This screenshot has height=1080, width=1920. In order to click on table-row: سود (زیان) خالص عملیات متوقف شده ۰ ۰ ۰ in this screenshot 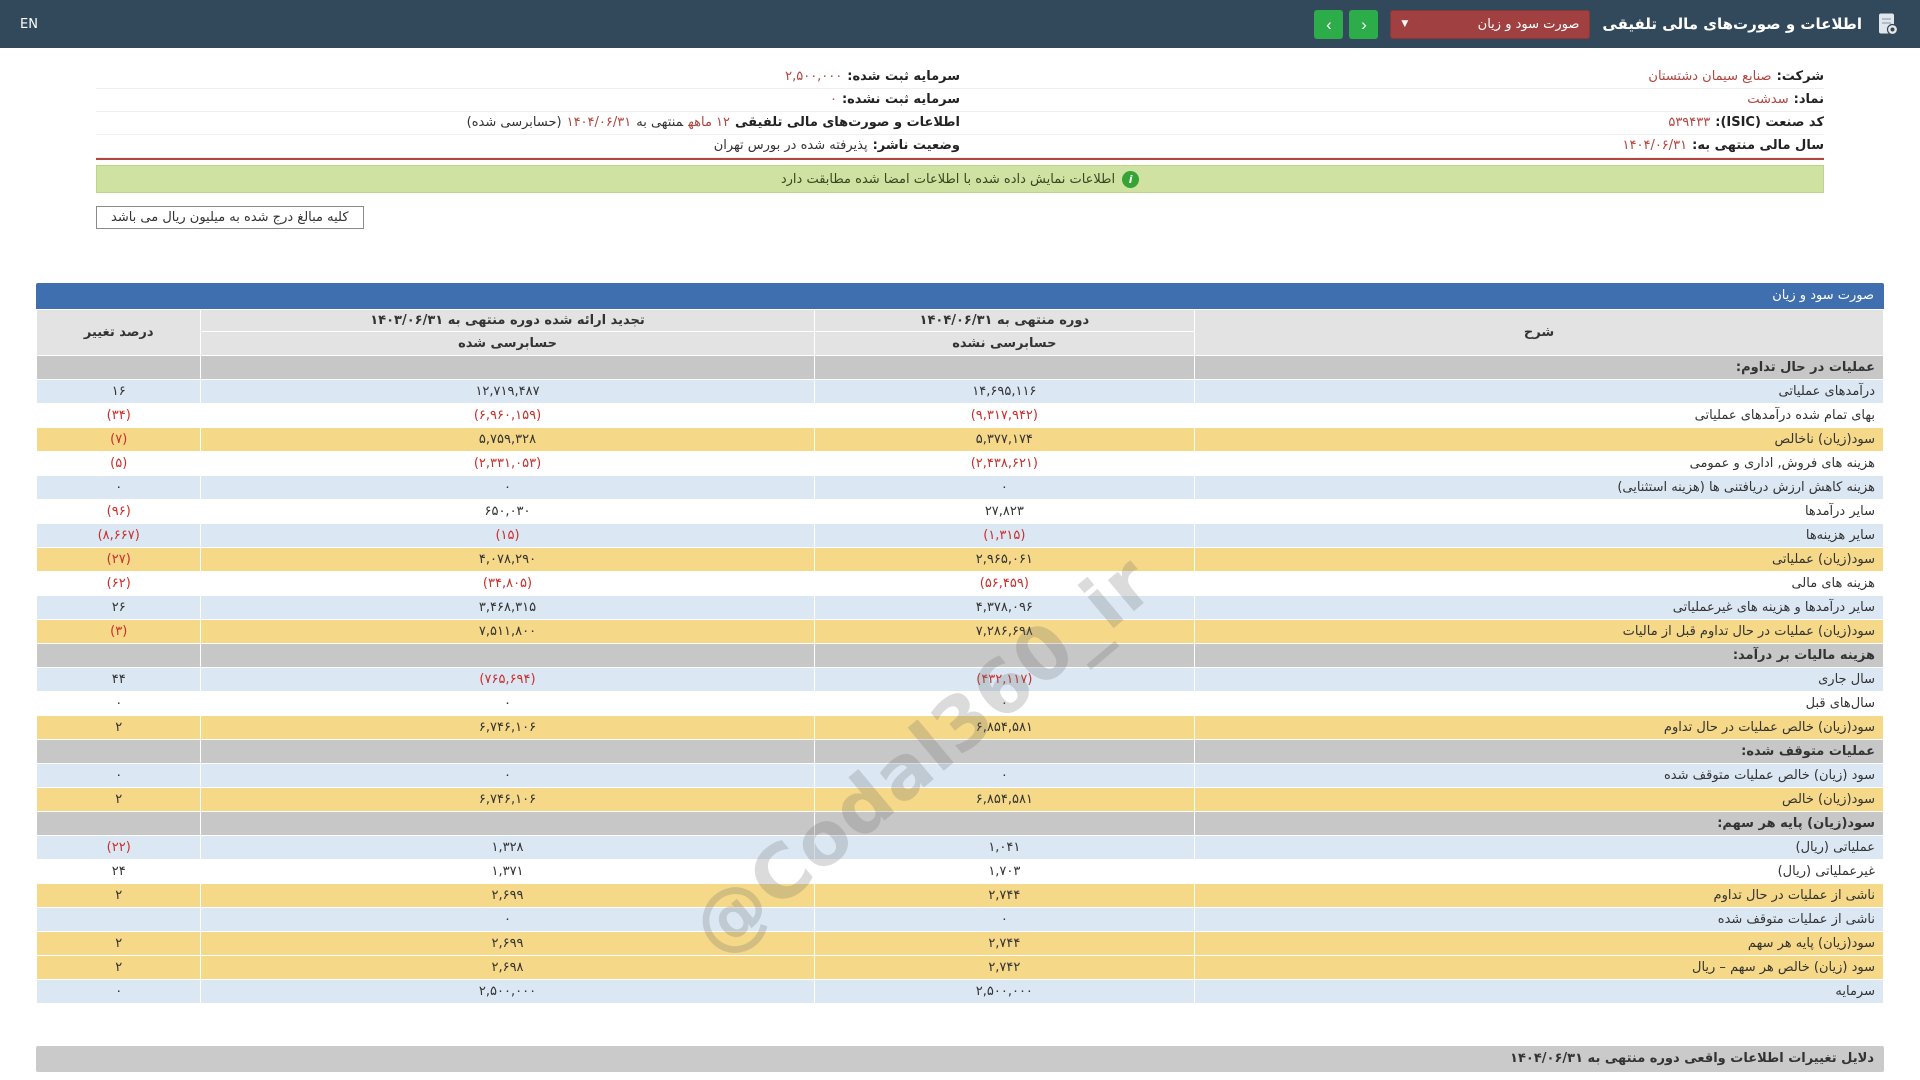, I will do `click(959, 775)`.